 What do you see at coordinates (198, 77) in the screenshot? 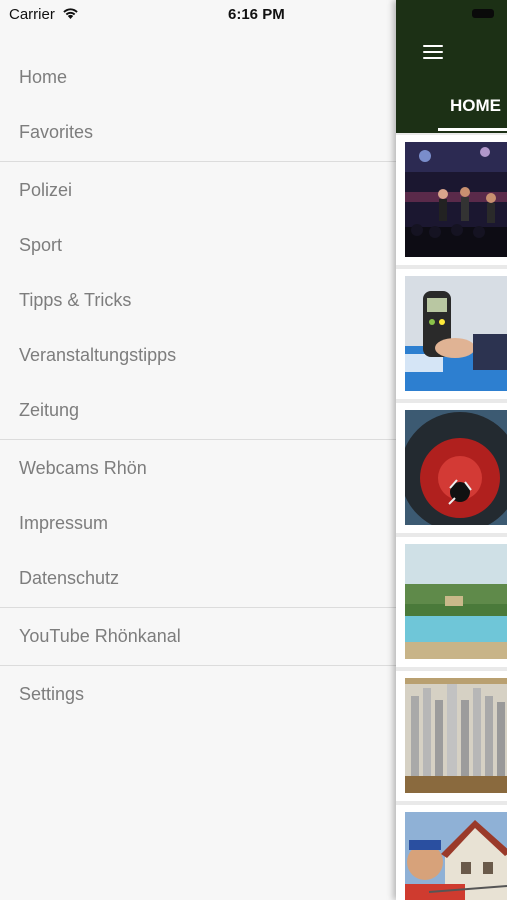
I see `menu-item-home: Home` at bounding box center [198, 77].